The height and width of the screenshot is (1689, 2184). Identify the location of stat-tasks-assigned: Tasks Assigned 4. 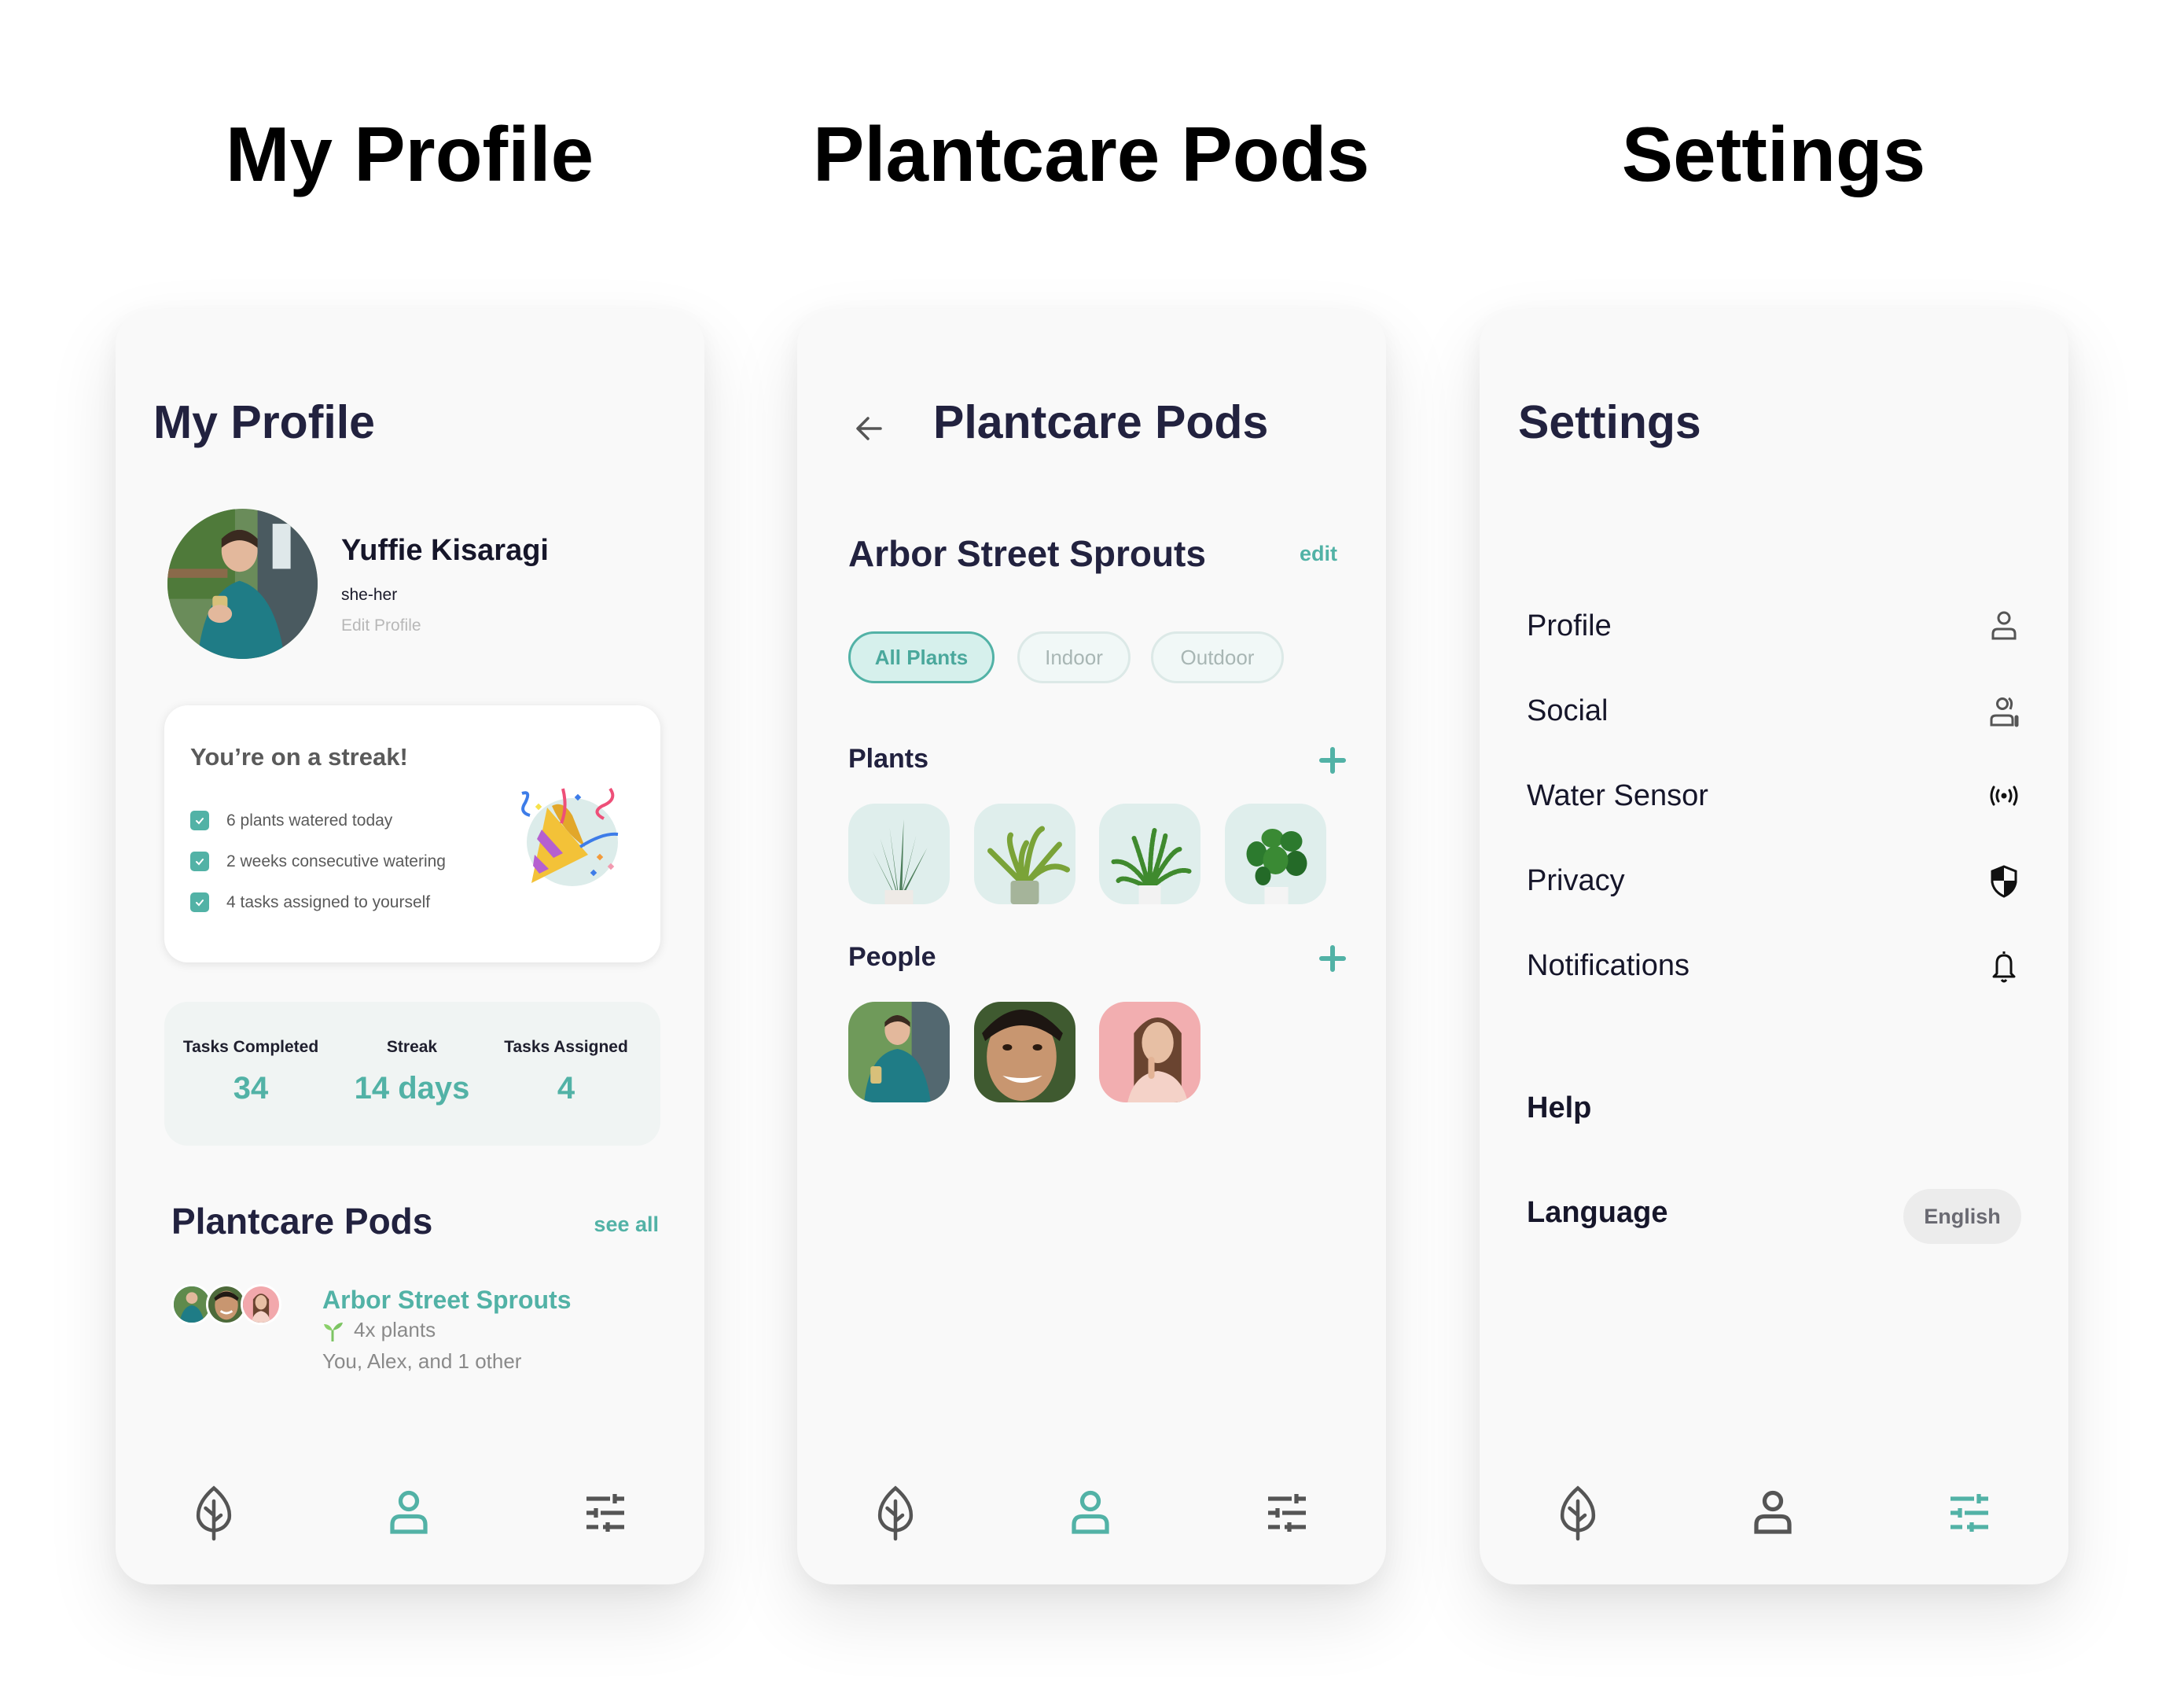
(566, 1072).